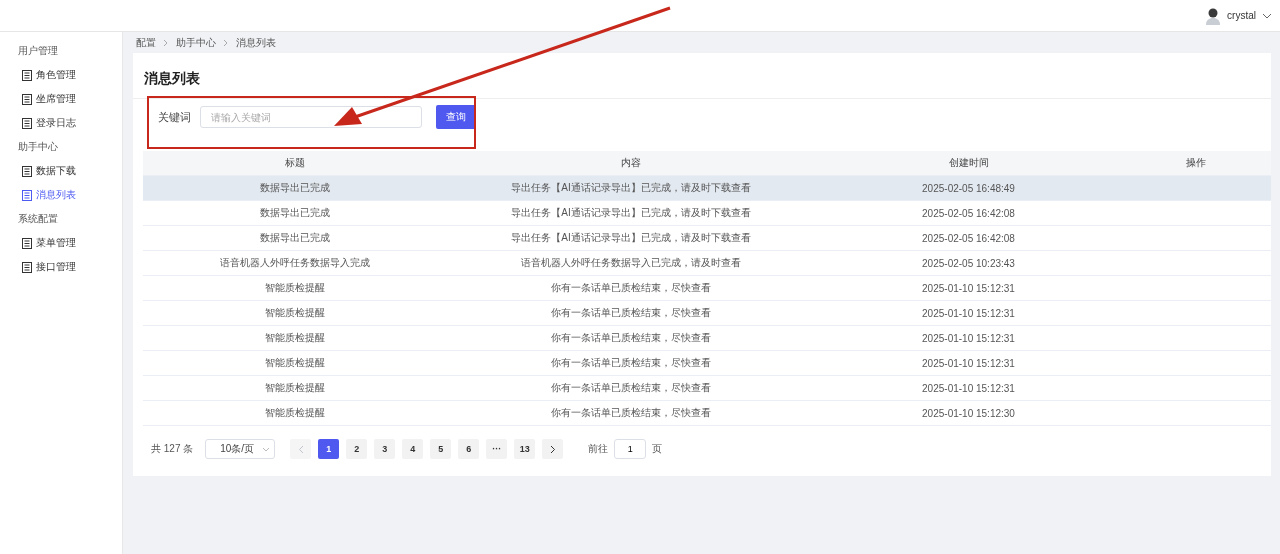 This screenshot has height=554, width=1280. Describe the element at coordinates (37, 51) in the screenshot. I see `menu-group-label: 用户管理` at that location.